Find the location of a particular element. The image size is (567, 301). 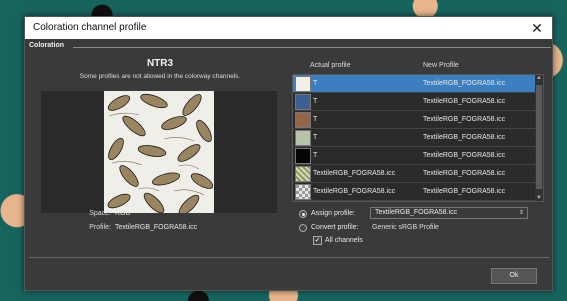

dropdown-arrow-icon: ⇕ is located at coordinates (521, 213).